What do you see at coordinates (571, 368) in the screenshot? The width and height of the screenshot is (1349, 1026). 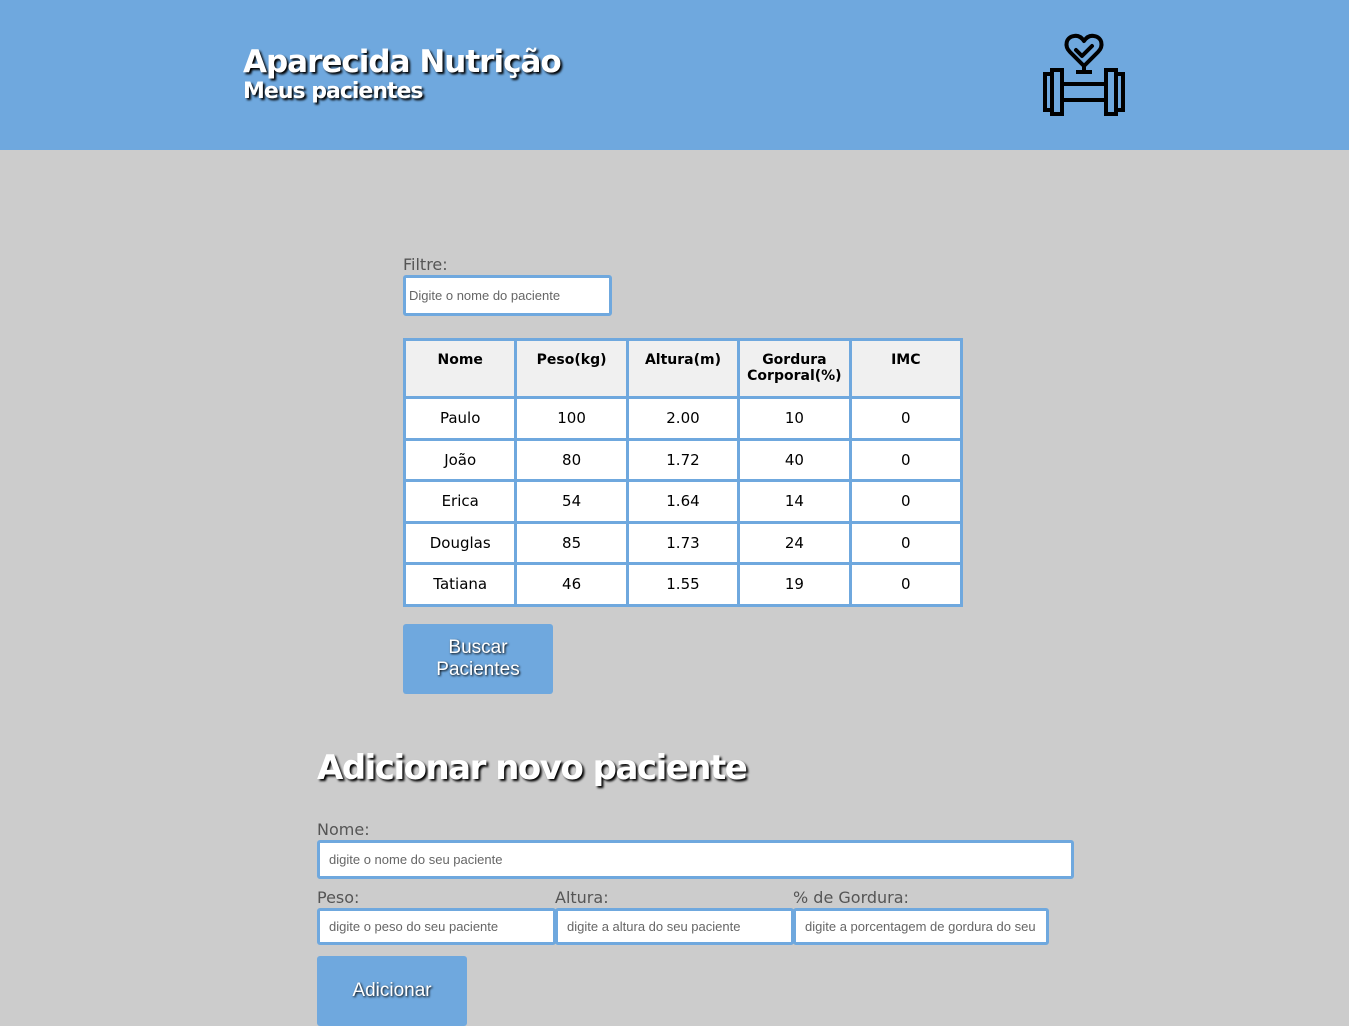 I see `column-header-peso: Peso(kg)` at bounding box center [571, 368].